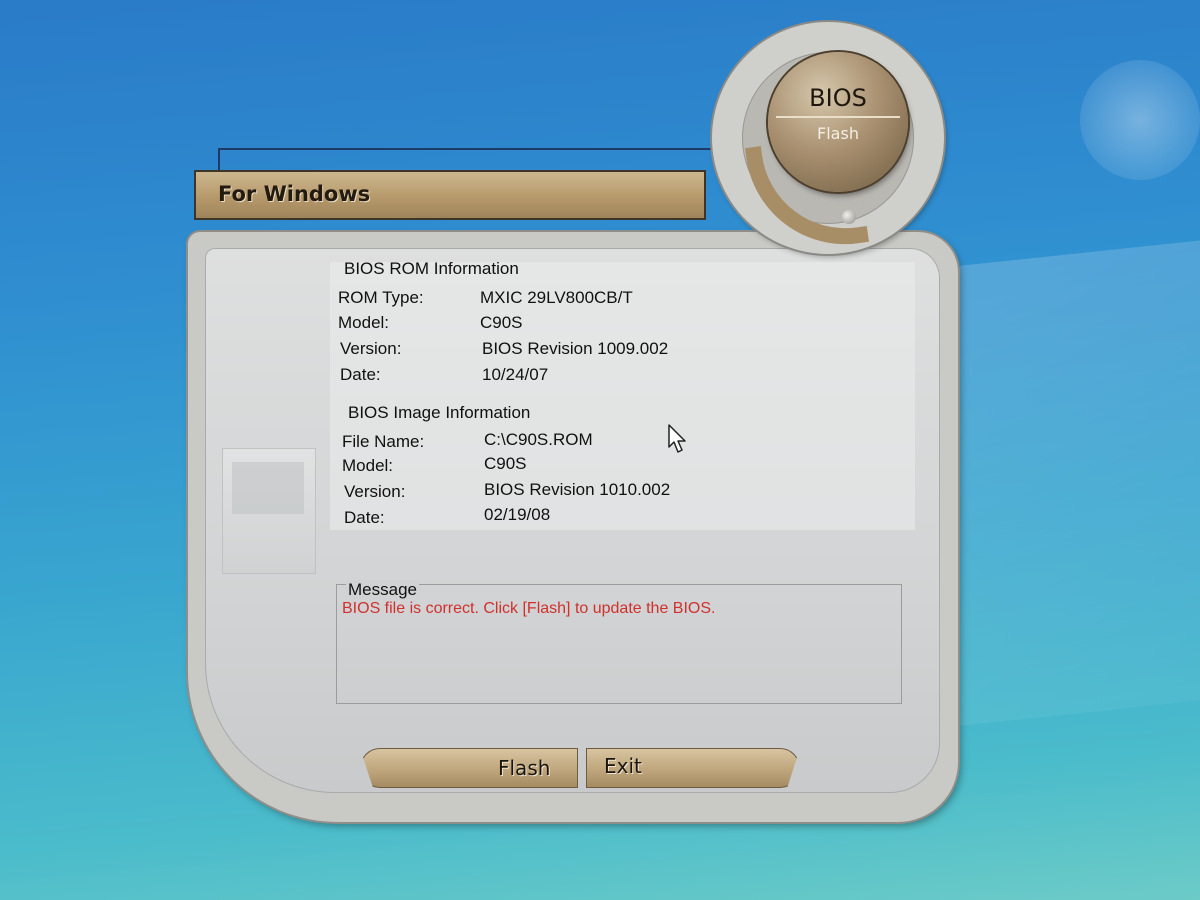  I want to click on image-info-heading: BIOS Image Information, so click(439, 412).